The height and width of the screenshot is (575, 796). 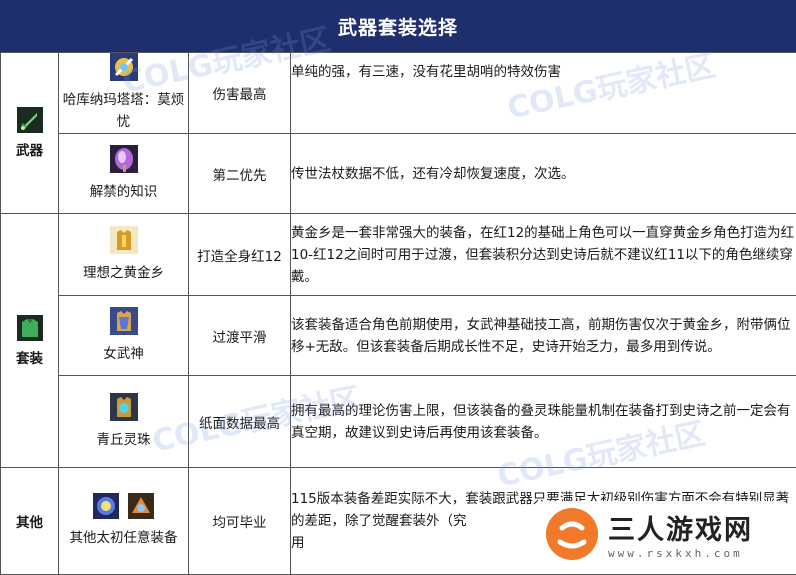 I want to click on priority-cell: 伤害最高, so click(x=240, y=93).